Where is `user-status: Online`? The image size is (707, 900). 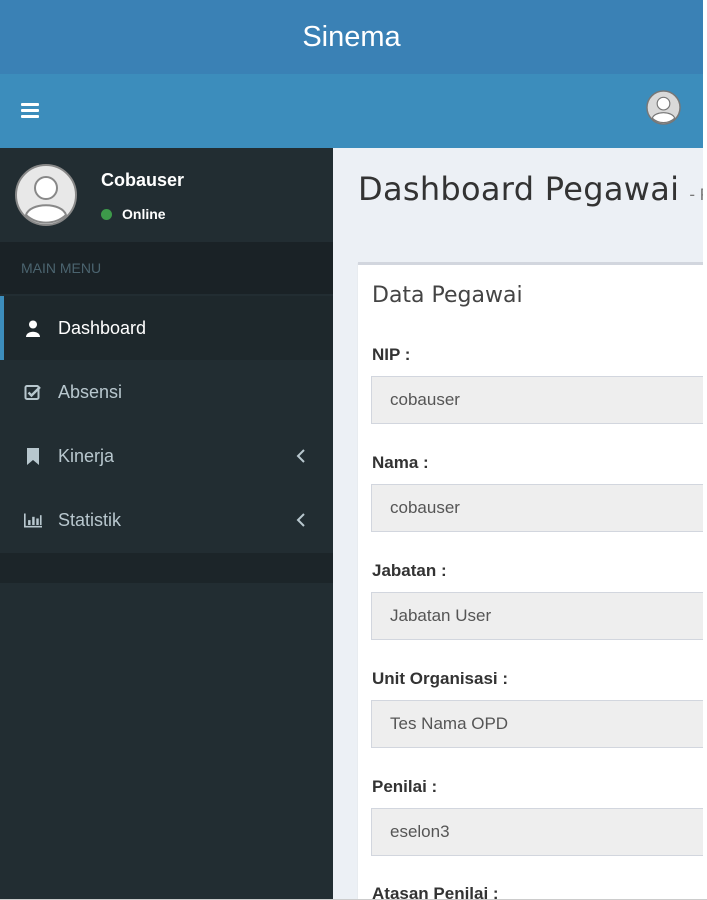
user-status: Online is located at coordinates (133, 214).